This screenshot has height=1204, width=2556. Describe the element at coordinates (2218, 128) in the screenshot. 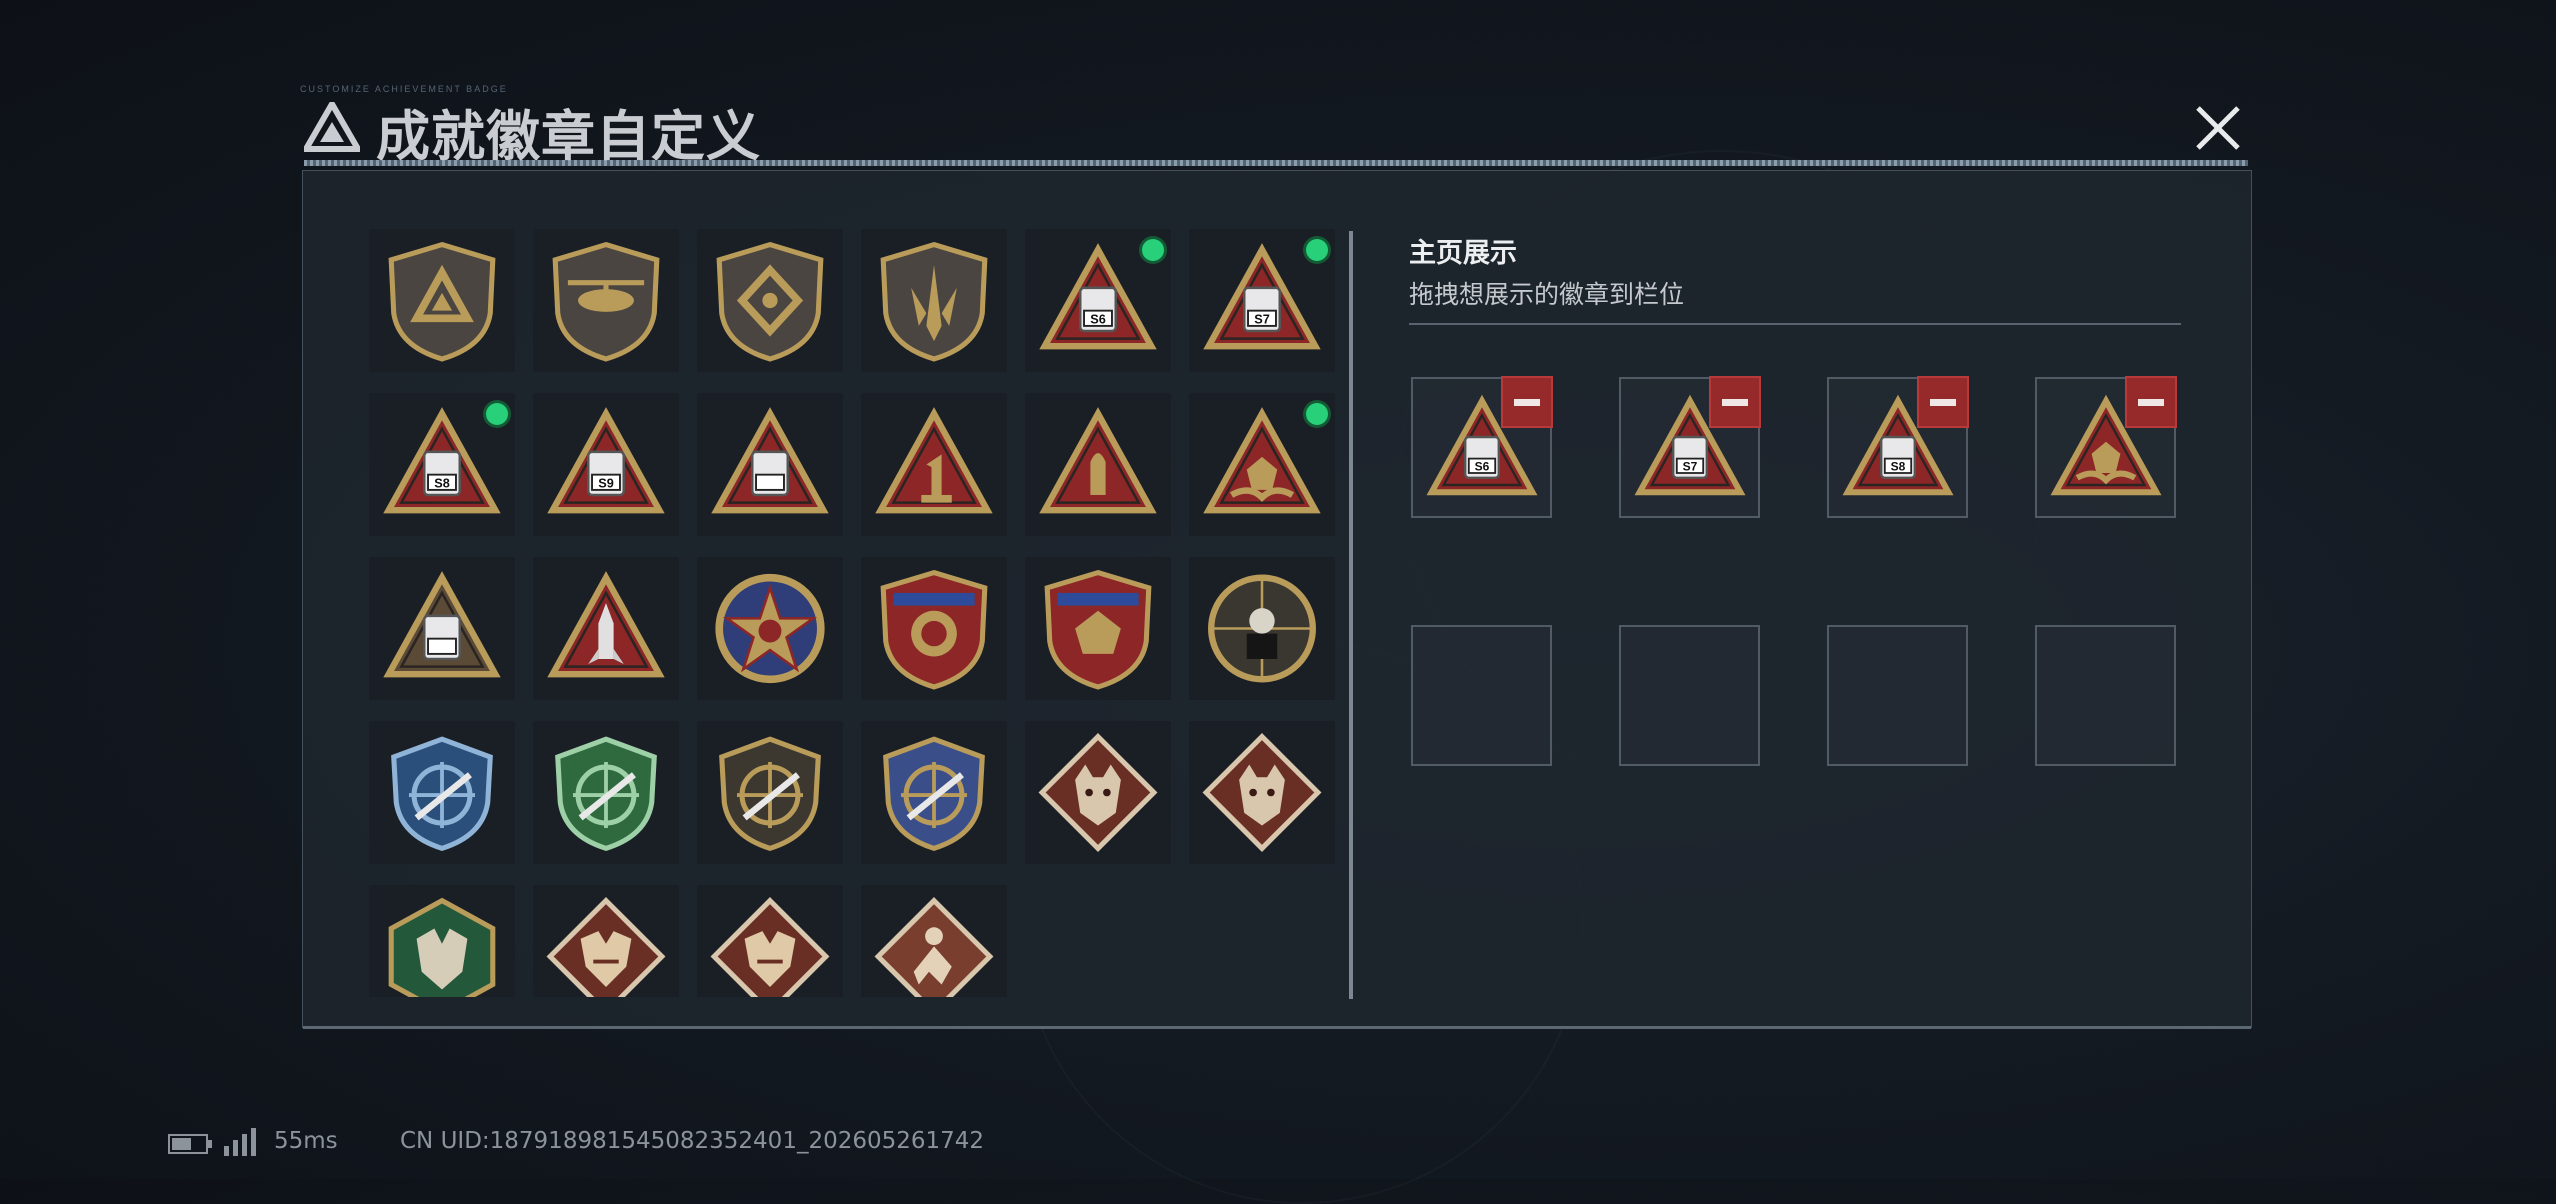

I see `close-icon` at that location.